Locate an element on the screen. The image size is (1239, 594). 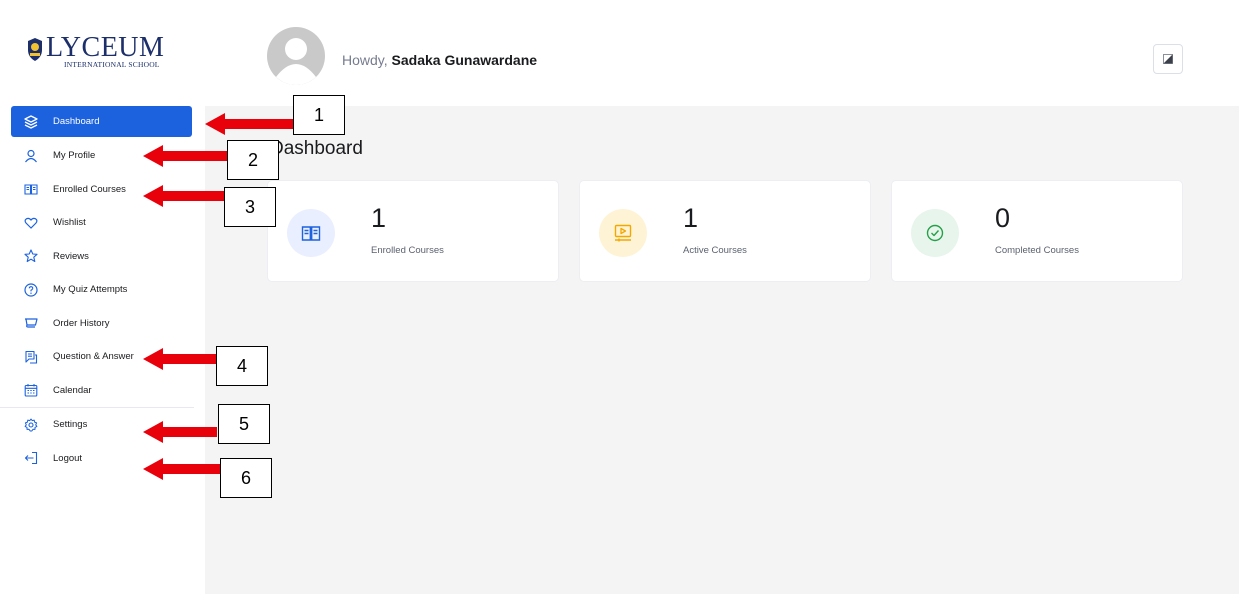
callout-3: 3 is located at coordinates (250, 207).